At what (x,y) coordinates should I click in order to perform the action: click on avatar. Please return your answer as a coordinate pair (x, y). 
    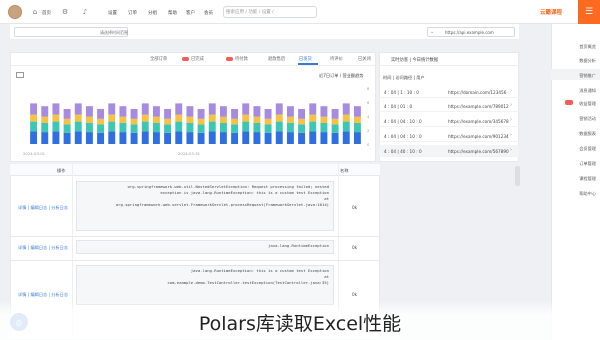
    Looking at the image, I should click on (15, 12).